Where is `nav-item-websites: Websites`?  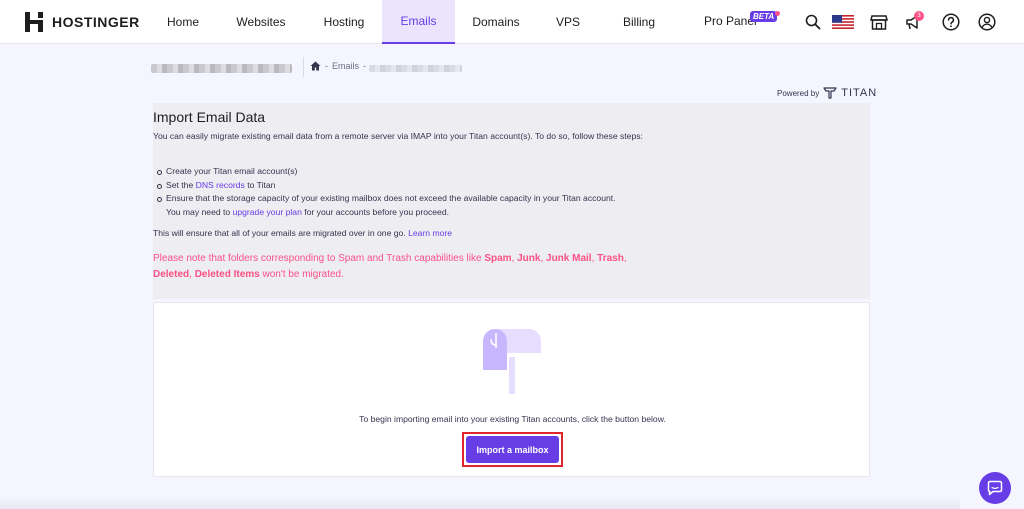
nav-item-websites: Websites is located at coordinates (261, 22).